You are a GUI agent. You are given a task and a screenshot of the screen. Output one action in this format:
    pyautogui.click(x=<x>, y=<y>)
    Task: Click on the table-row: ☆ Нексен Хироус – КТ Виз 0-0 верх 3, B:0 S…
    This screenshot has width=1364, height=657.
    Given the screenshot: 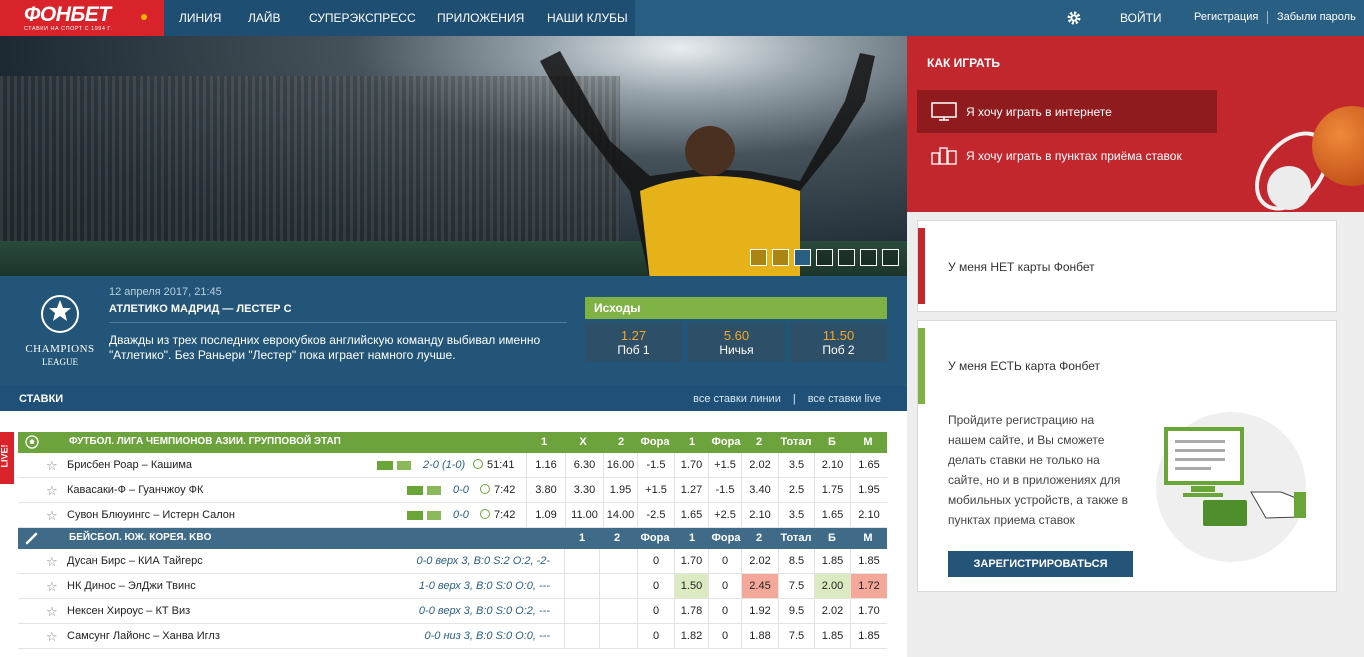 What is the action you would take?
    pyautogui.click(x=452, y=611)
    